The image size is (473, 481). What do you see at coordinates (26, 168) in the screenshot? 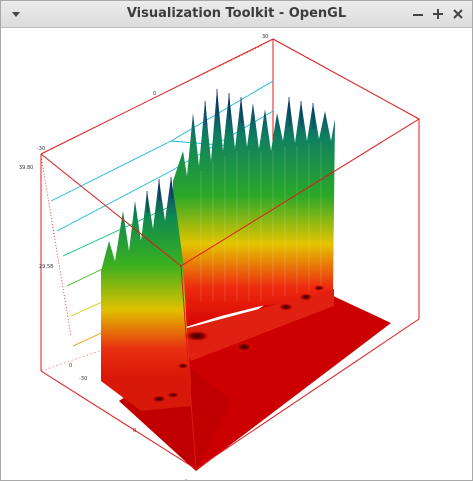
I see `z-tick-upper: 39.80` at bounding box center [26, 168].